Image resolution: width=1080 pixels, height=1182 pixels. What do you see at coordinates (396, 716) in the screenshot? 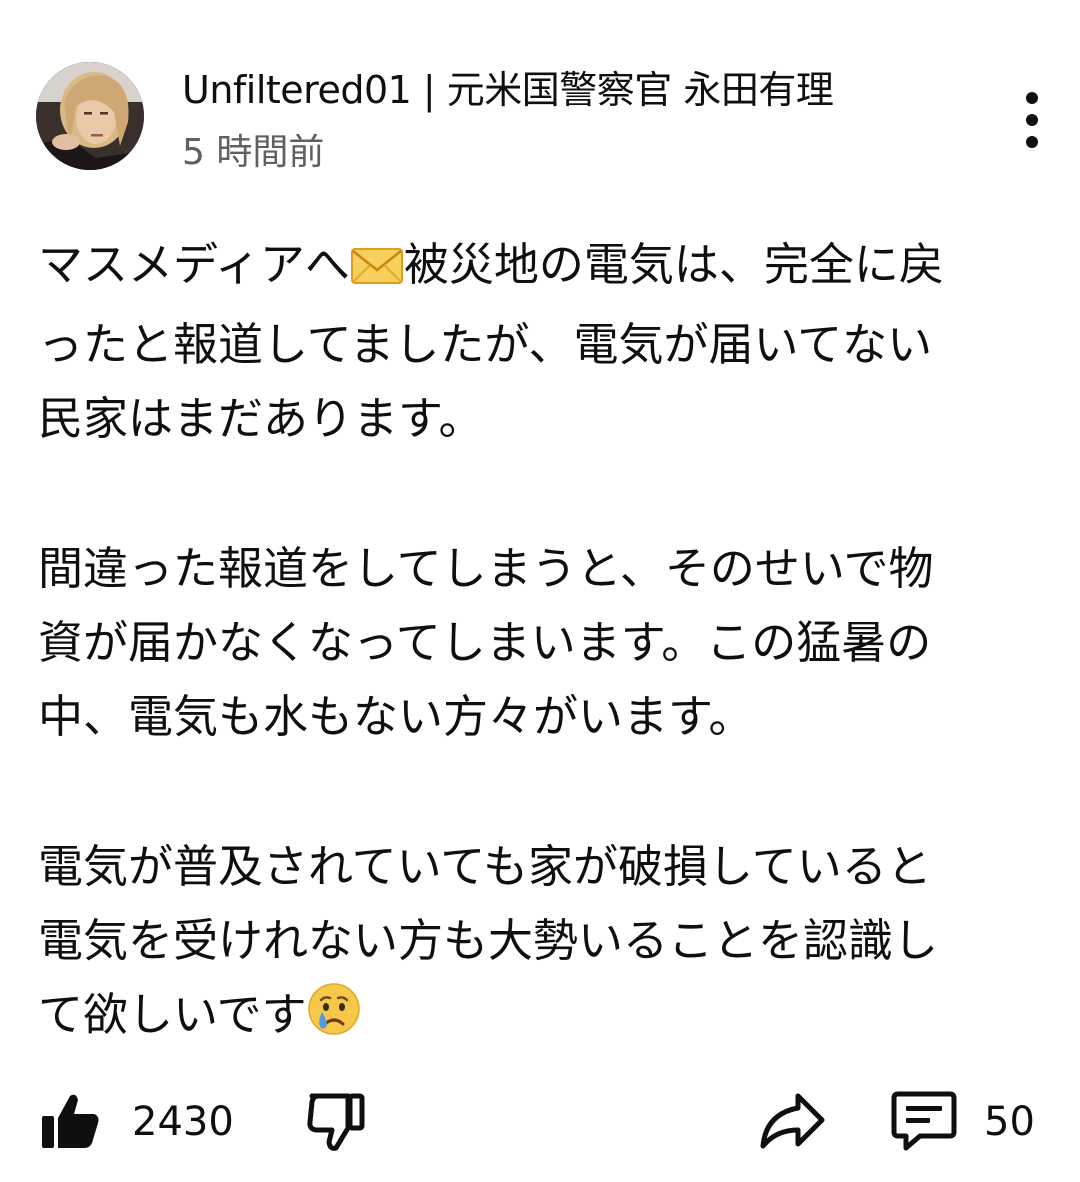
I see `comment-line: 中、電気も水もない方々がいます。` at bounding box center [396, 716].